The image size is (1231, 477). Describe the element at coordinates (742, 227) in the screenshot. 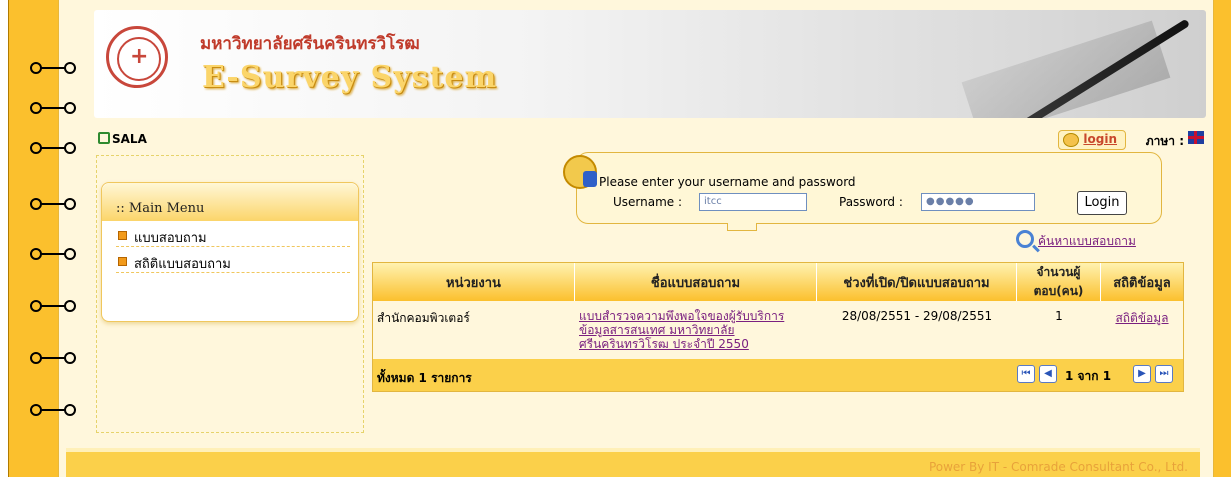

I see `popup-pointer` at that location.